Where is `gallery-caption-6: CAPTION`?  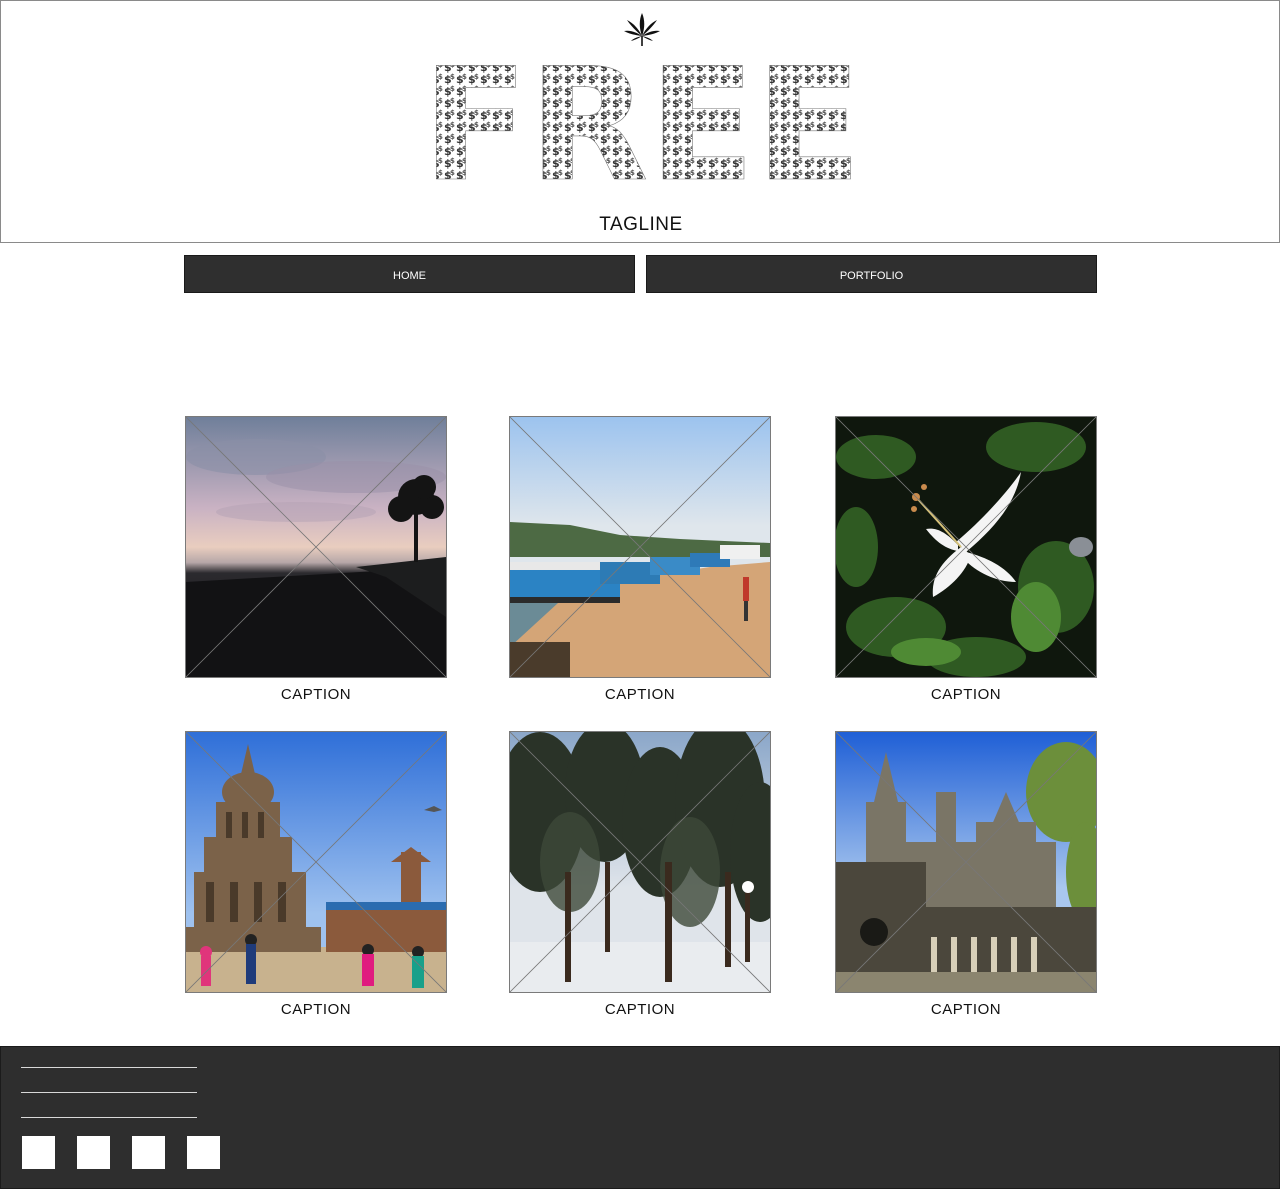 gallery-caption-6: CAPTION is located at coordinates (966, 1009).